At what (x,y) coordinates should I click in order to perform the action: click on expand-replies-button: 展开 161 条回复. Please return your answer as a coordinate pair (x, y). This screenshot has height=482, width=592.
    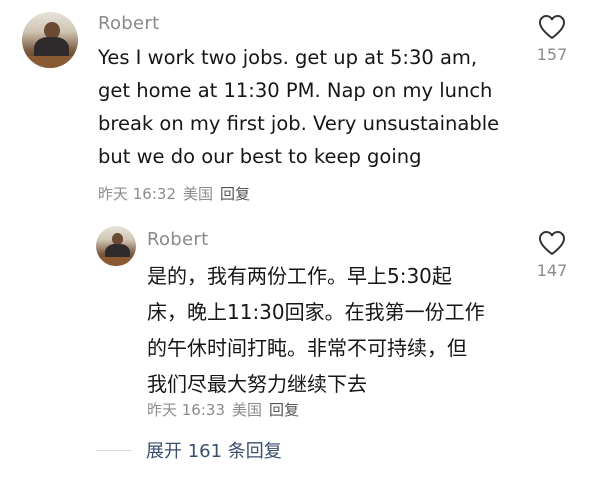
    Looking at the image, I should click on (189, 450).